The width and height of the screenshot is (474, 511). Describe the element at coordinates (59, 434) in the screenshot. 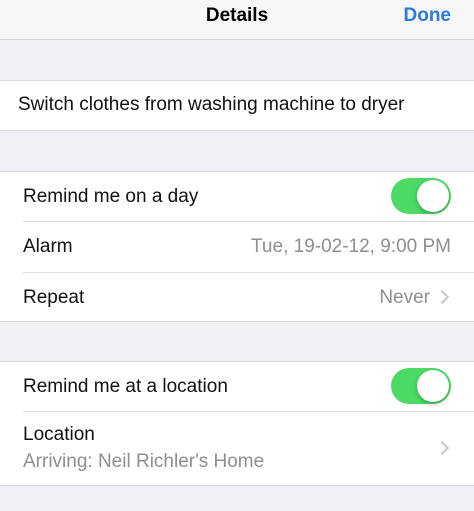

I see `location-label: Location` at that location.